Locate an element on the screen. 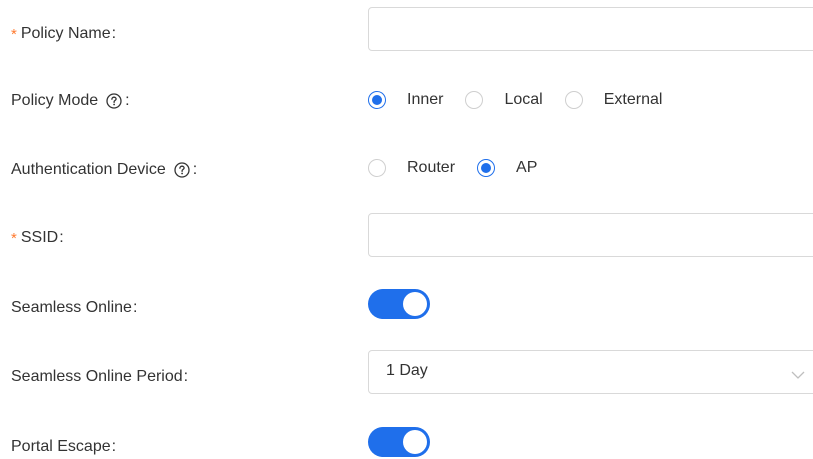 This screenshot has height=459, width=813. ssid-label-text: SSID is located at coordinates (39, 237).